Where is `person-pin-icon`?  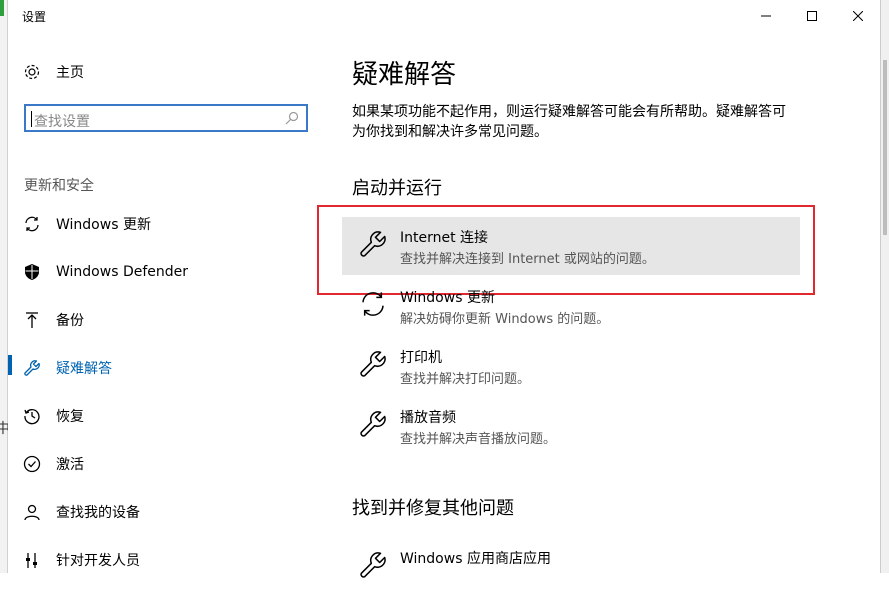 person-pin-icon is located at coordinates (32, 512).